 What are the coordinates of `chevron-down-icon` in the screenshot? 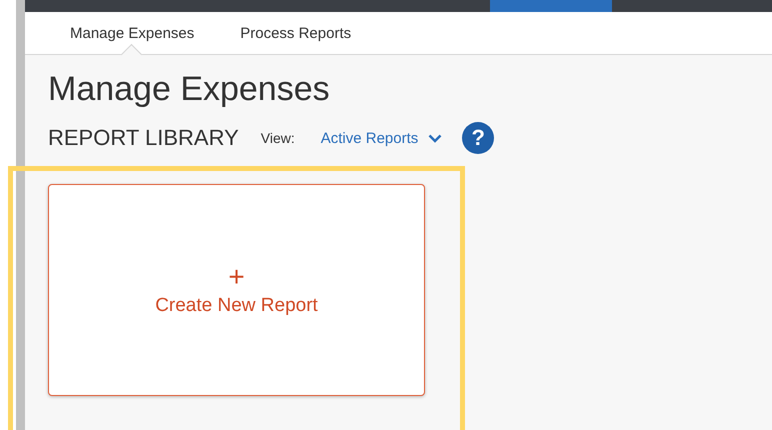 It's located at (435, 138).